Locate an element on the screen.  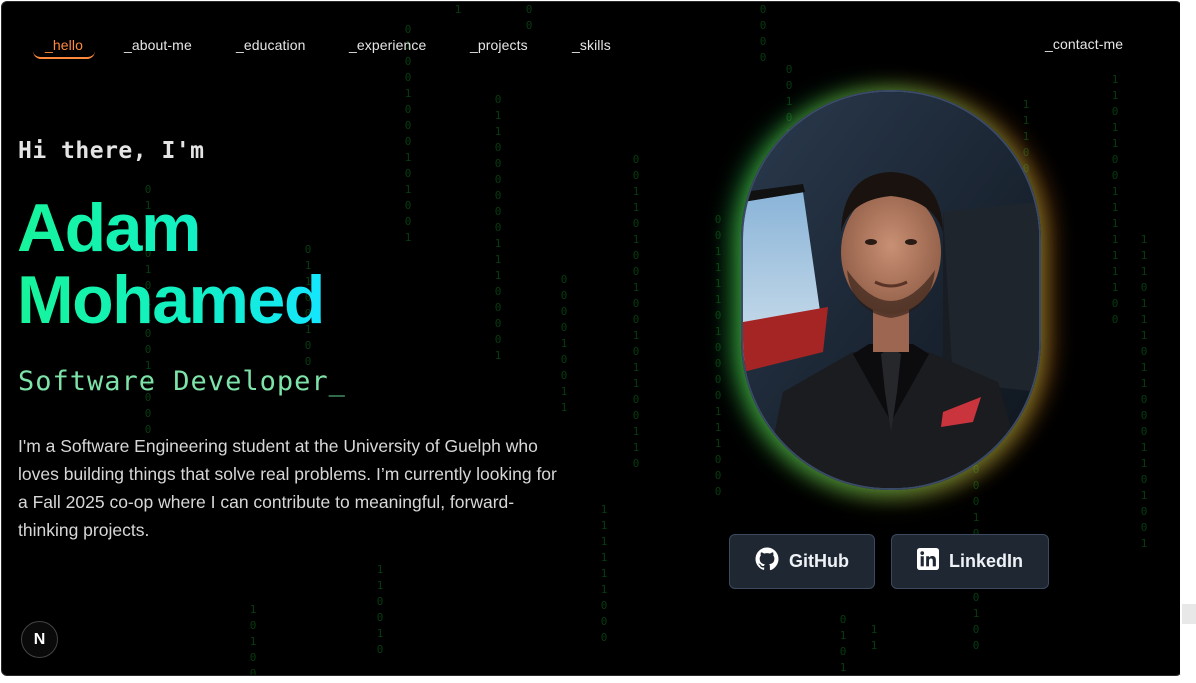
linkedin-label: LinkedIn is located at coordinates (985, 561).